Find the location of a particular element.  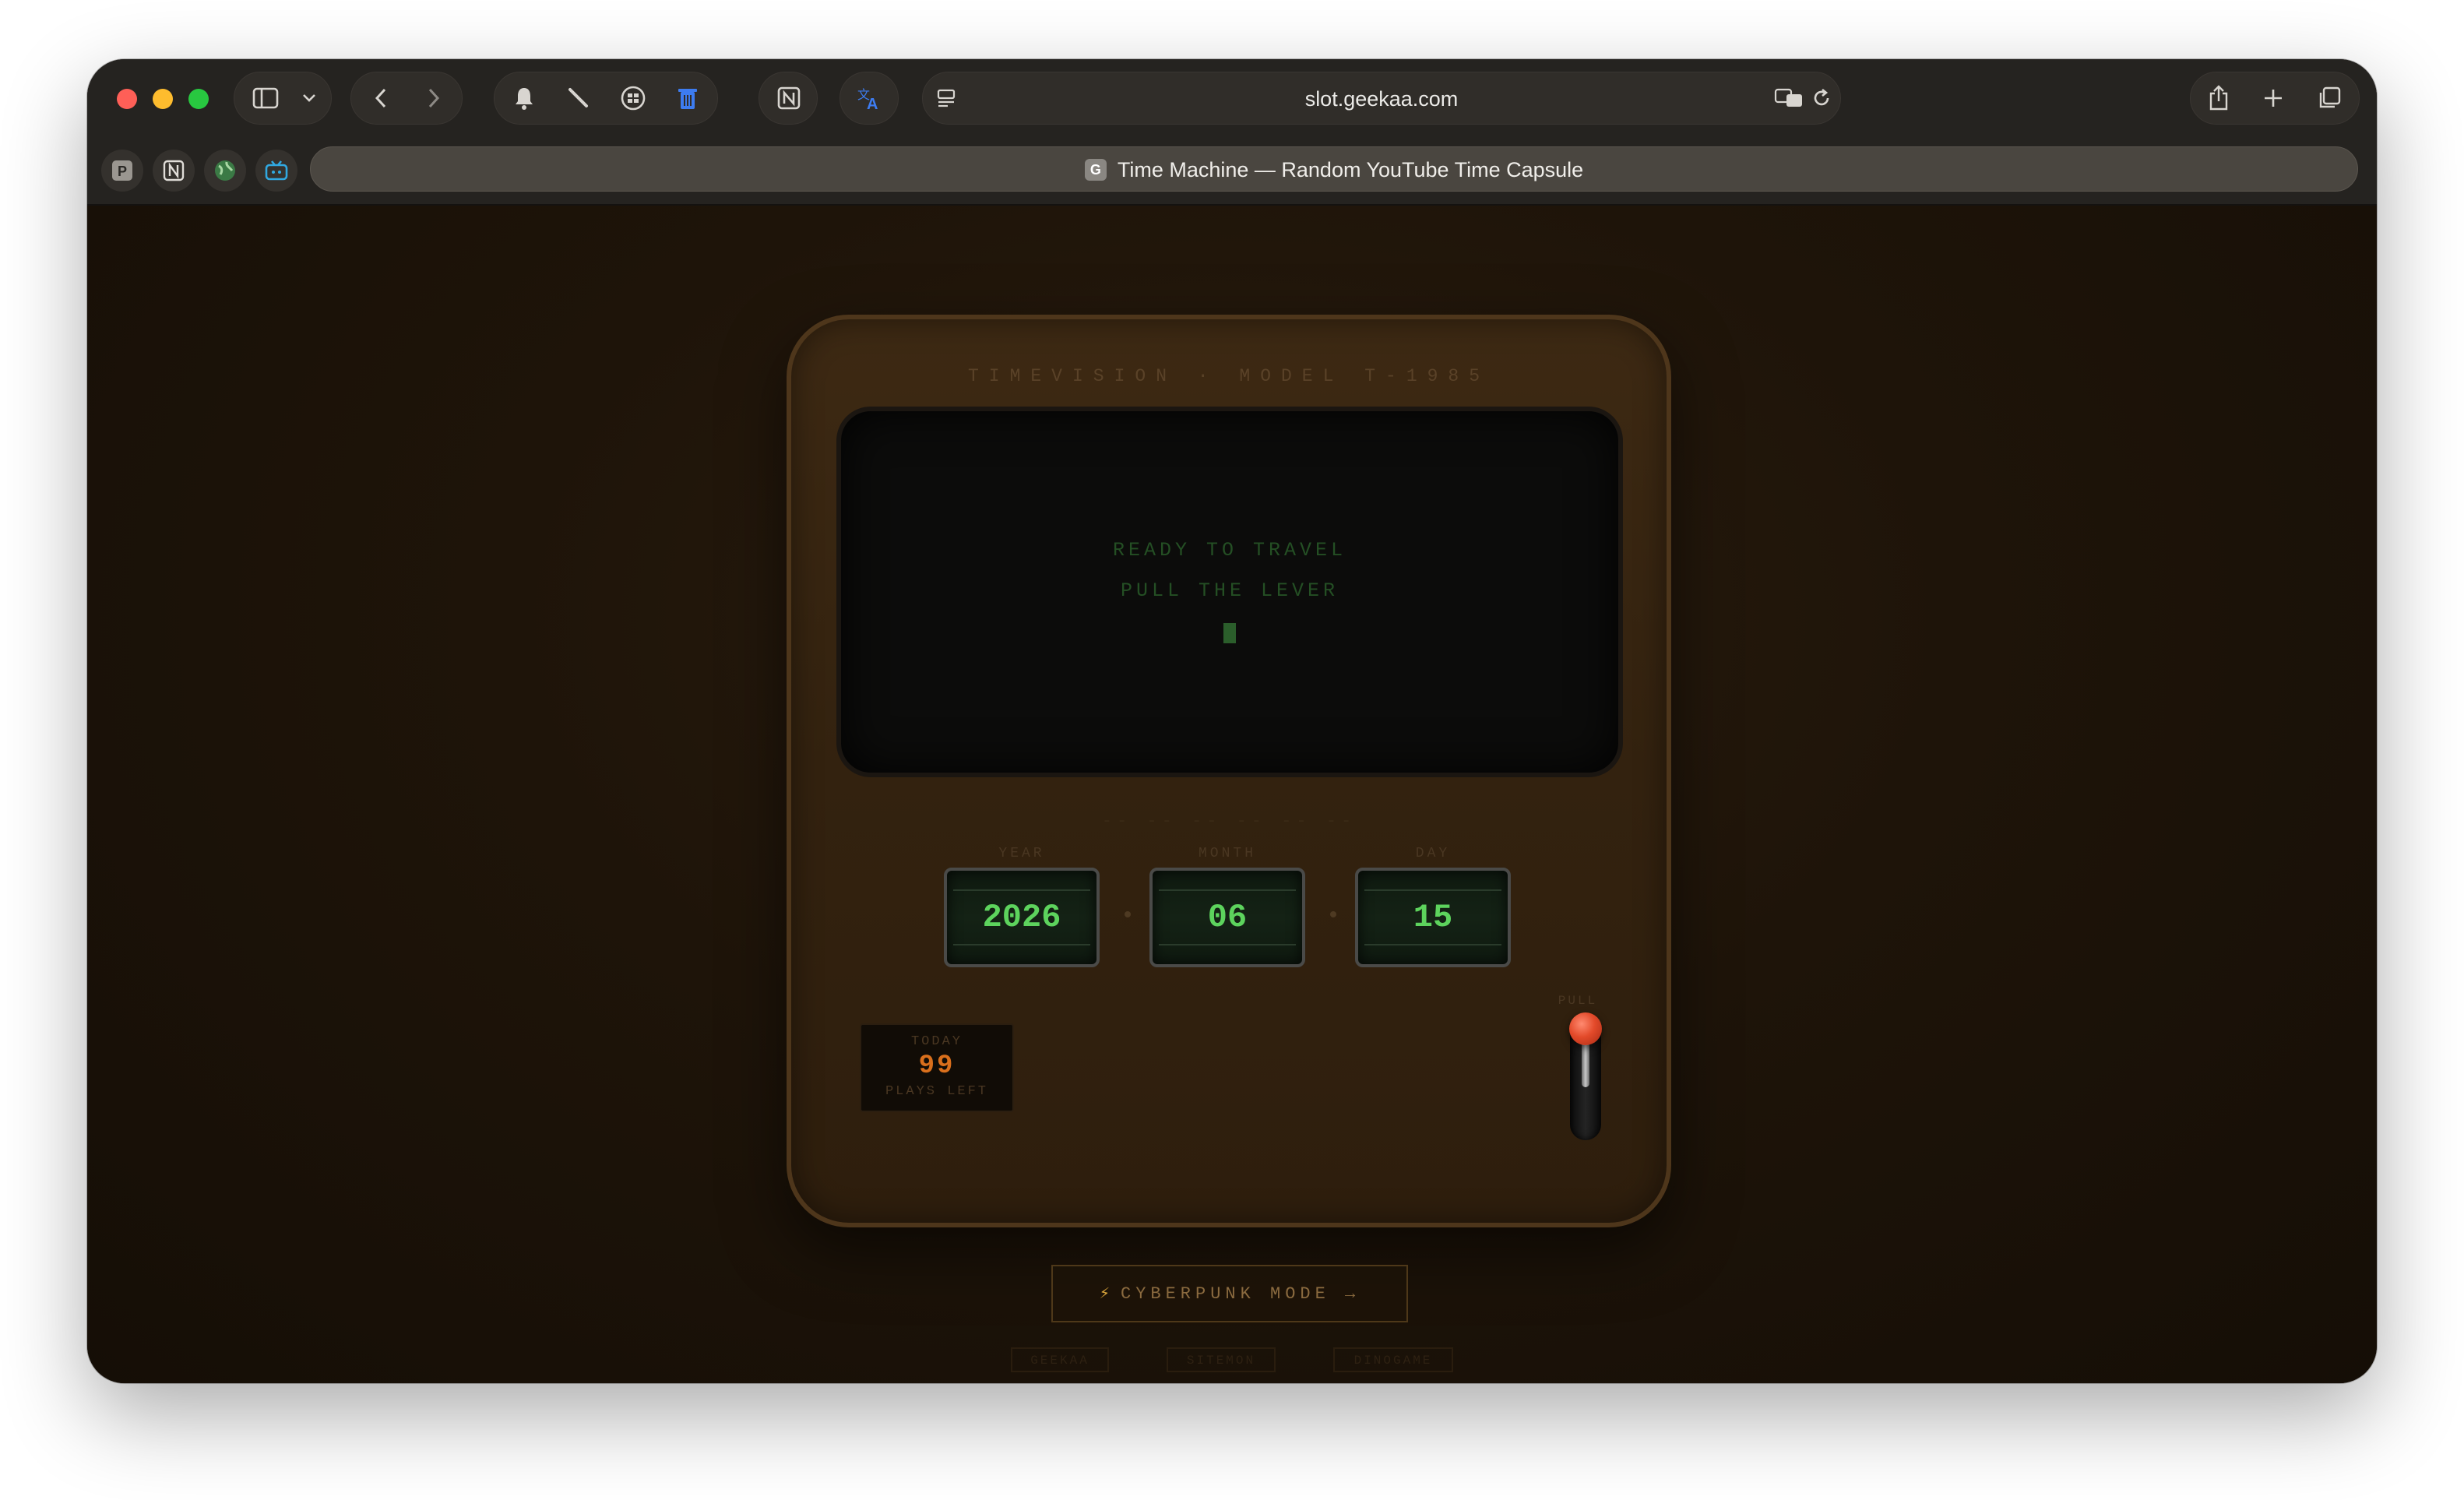

screen-instruction-line: PULL THE LEVER is located at coordinates (1229, 590).